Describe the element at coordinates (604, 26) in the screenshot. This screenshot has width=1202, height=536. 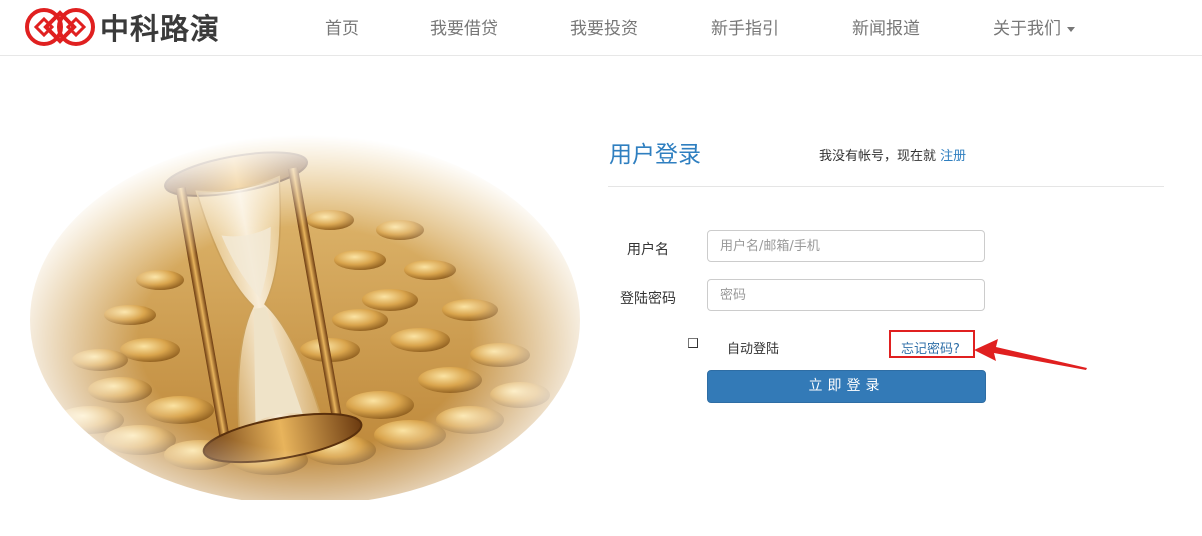
I see `nav-item-invest: 我要投资` at that location.